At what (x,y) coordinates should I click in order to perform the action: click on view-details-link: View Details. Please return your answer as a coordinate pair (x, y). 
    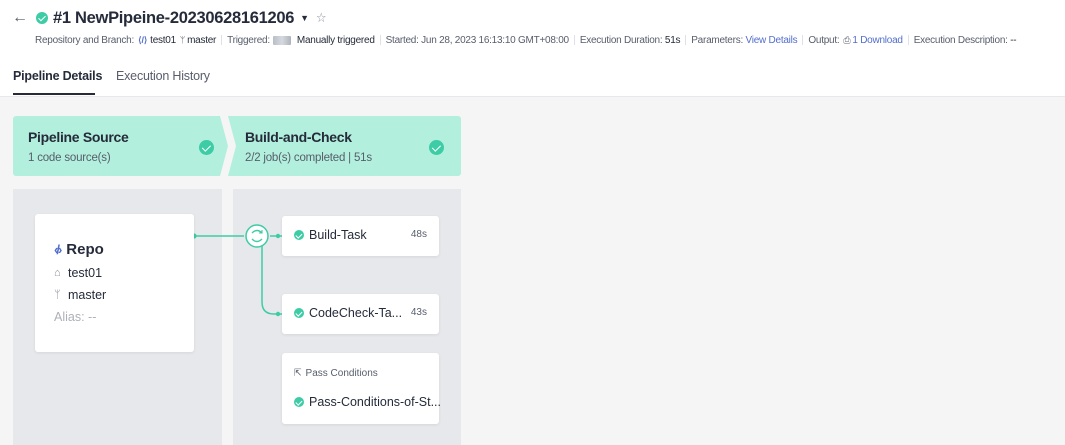
    Looking at the image, I should click on (772, 40).